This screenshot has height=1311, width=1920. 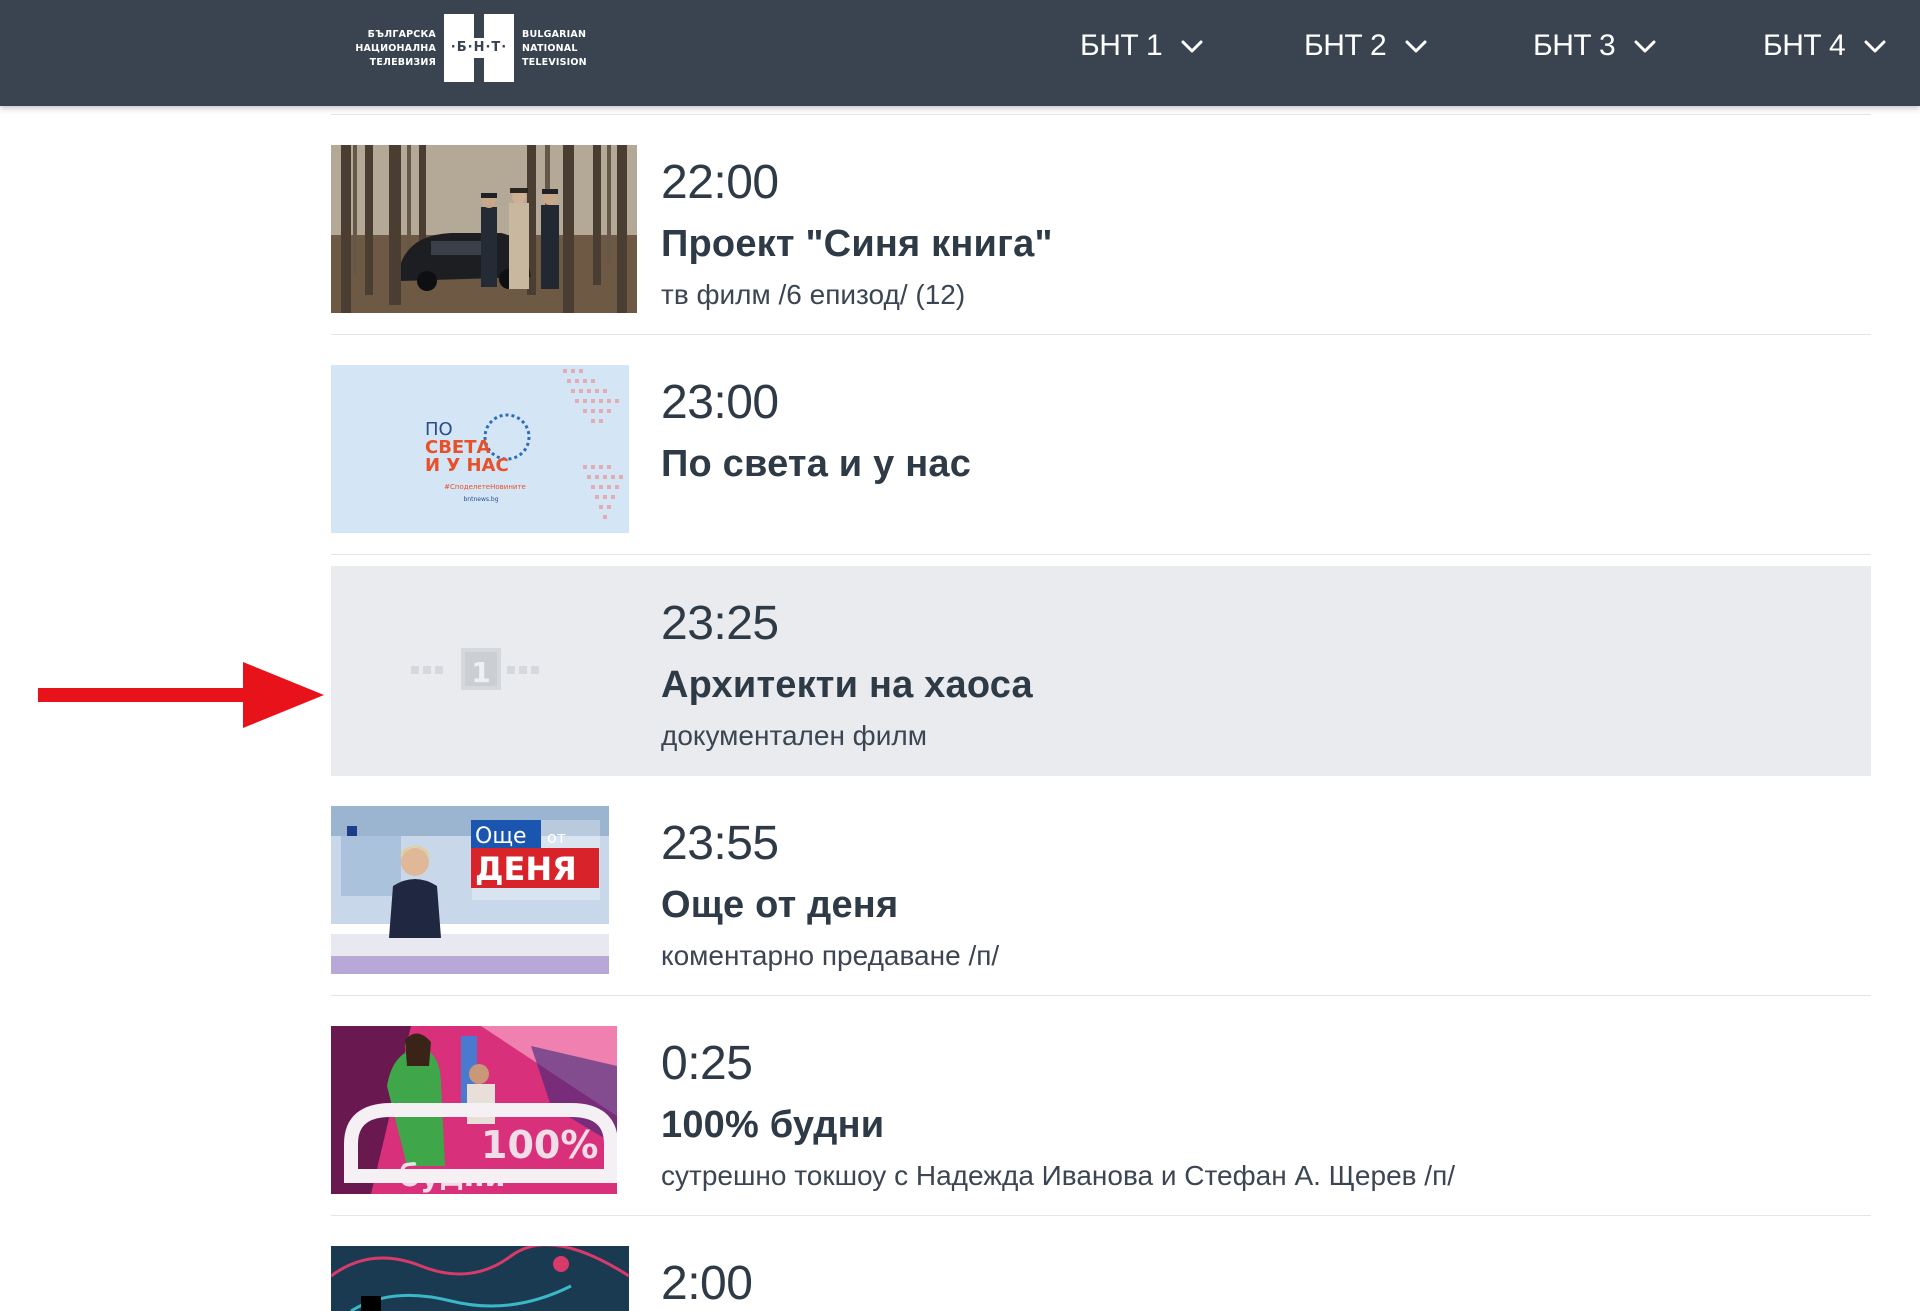 What do you see at coordinates (720, 182) in the screenshot?
I see `program-time: 22:00` at bounding box center [720, 182].